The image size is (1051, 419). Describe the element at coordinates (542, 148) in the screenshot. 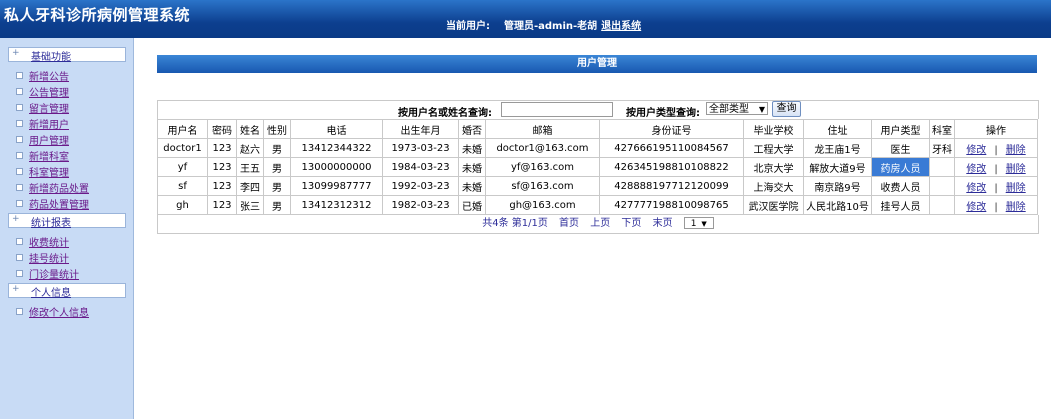

I see `table-cell: doctor1@163.com` at that location.